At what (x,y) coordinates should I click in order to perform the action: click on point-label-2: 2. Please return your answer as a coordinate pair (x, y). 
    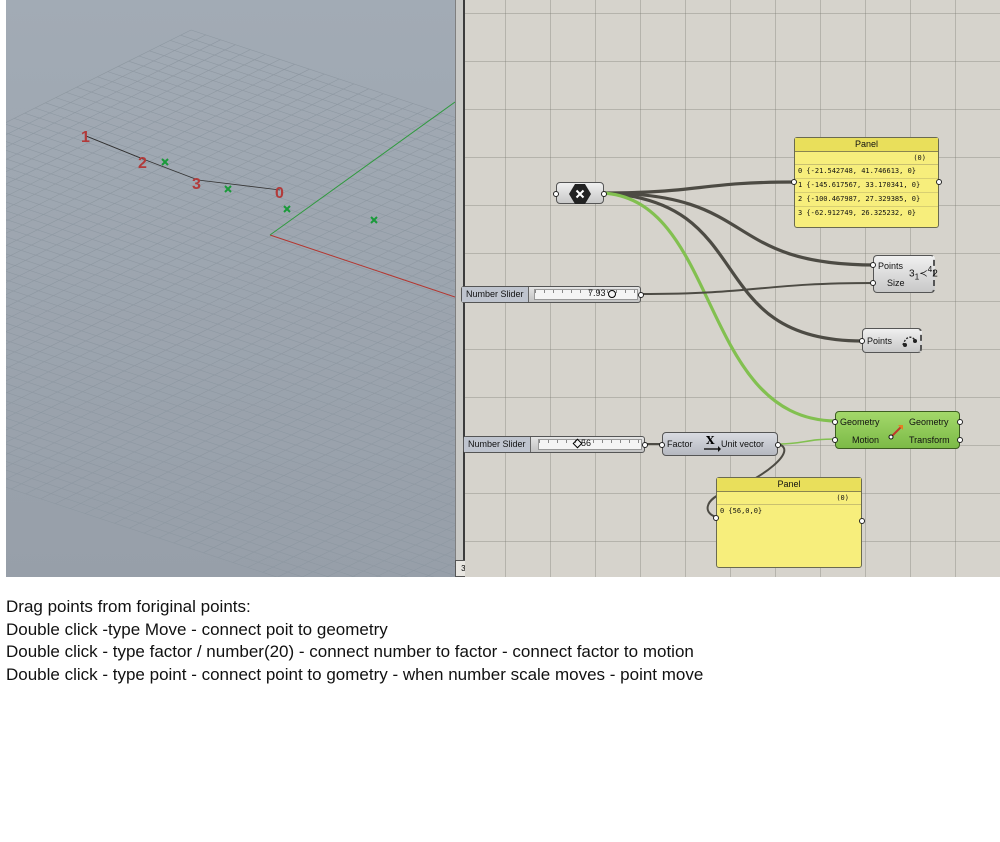
    Looking at the image, I should click on (142, 163).